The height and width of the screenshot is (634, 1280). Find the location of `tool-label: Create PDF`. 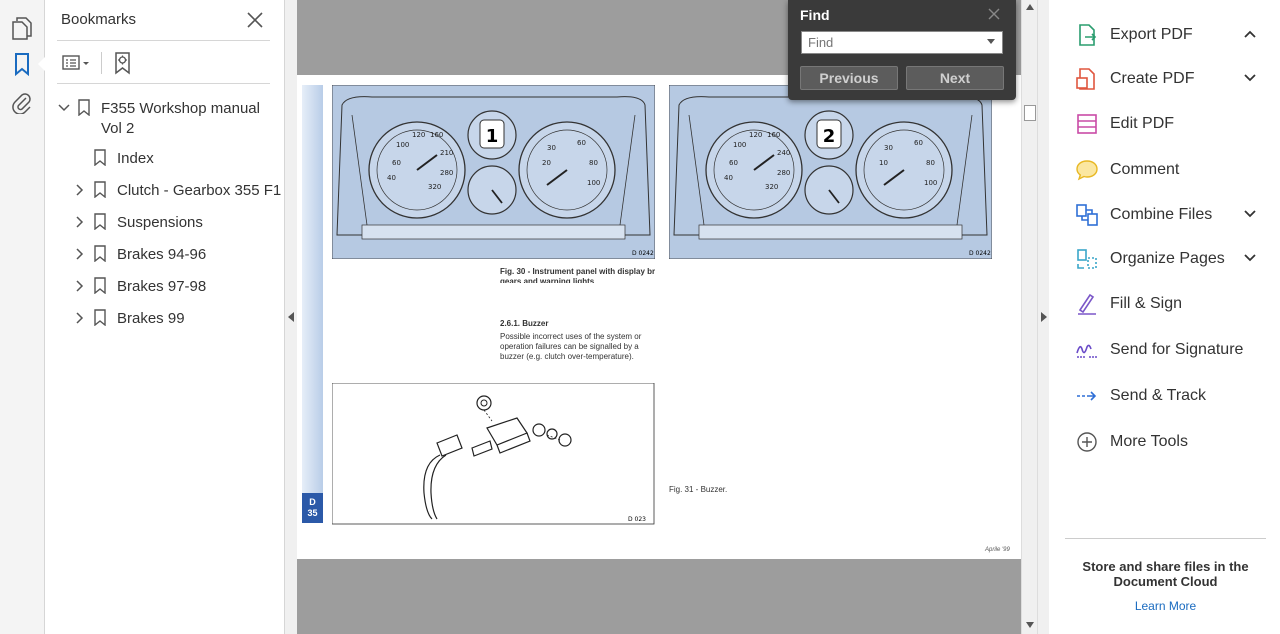

tool-label: Create PDF is located at coordinates (1152, 78).